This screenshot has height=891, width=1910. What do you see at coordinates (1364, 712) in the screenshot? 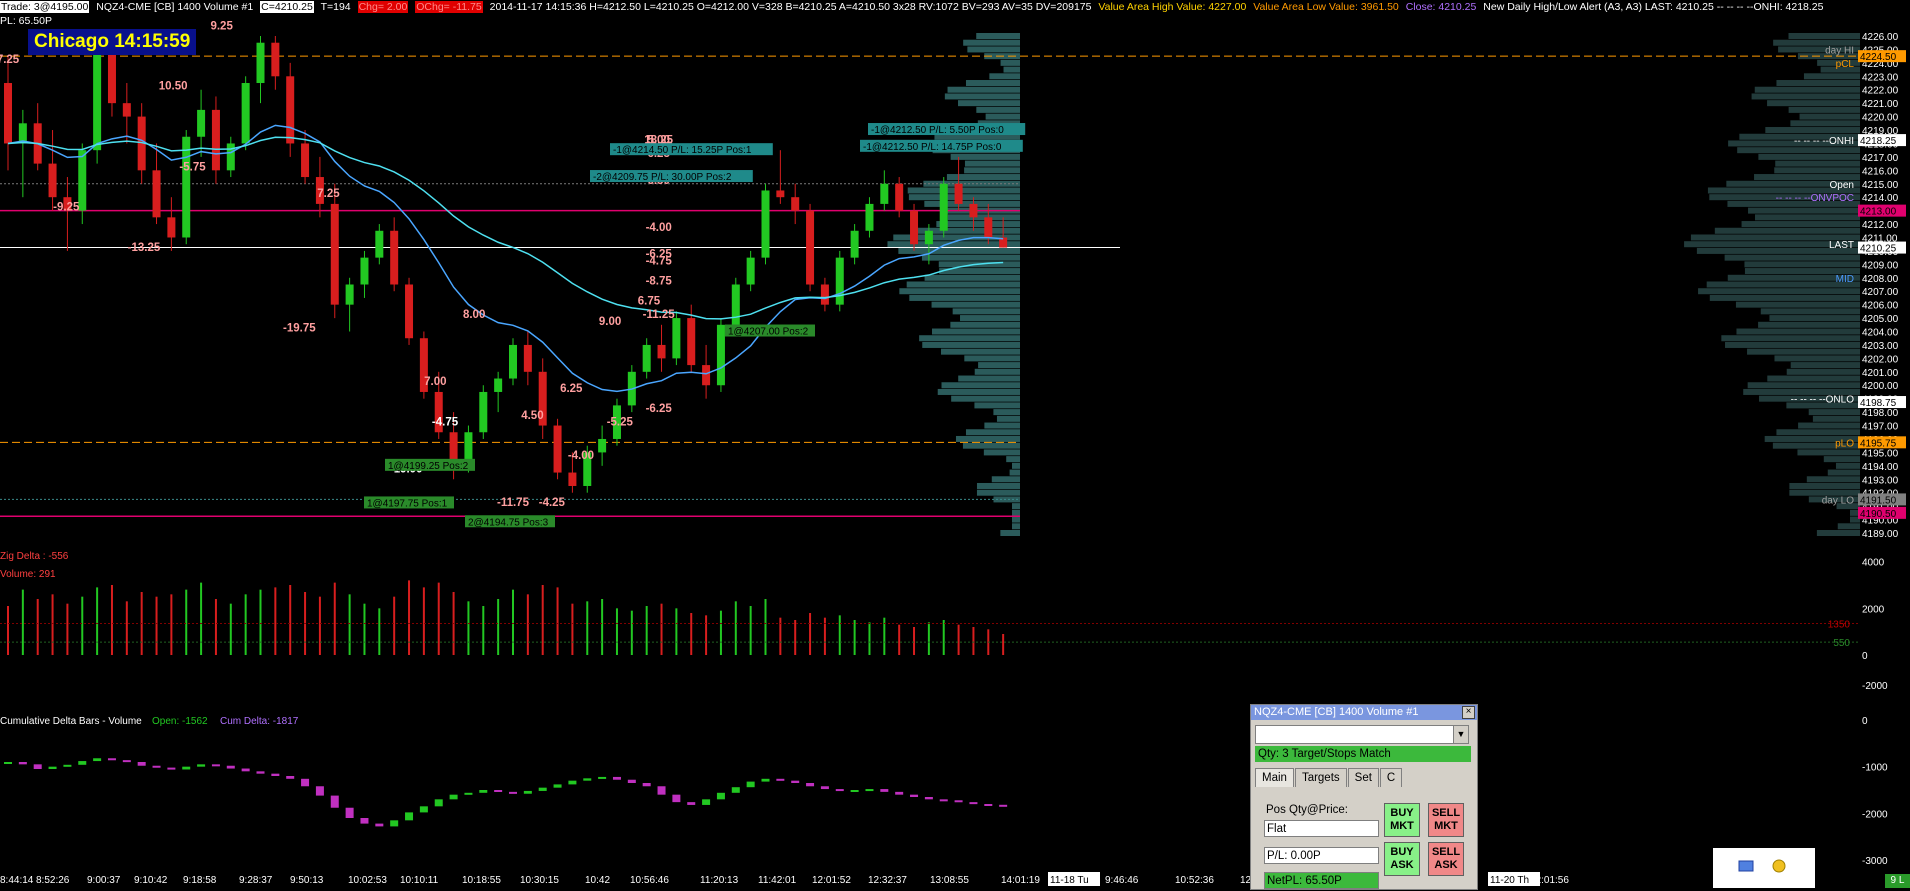
I see `trade-window-title: NQZ4-CME [CB] 1400 Volume #1 ×` at bounding box center [1364, 712].